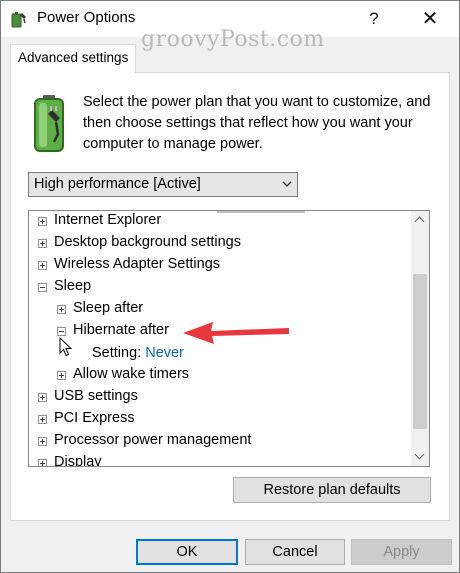  What do you see at coordinates (261, 212) in the screenshot?
I see `tree-top-divider` at bounding box center [261, 212].